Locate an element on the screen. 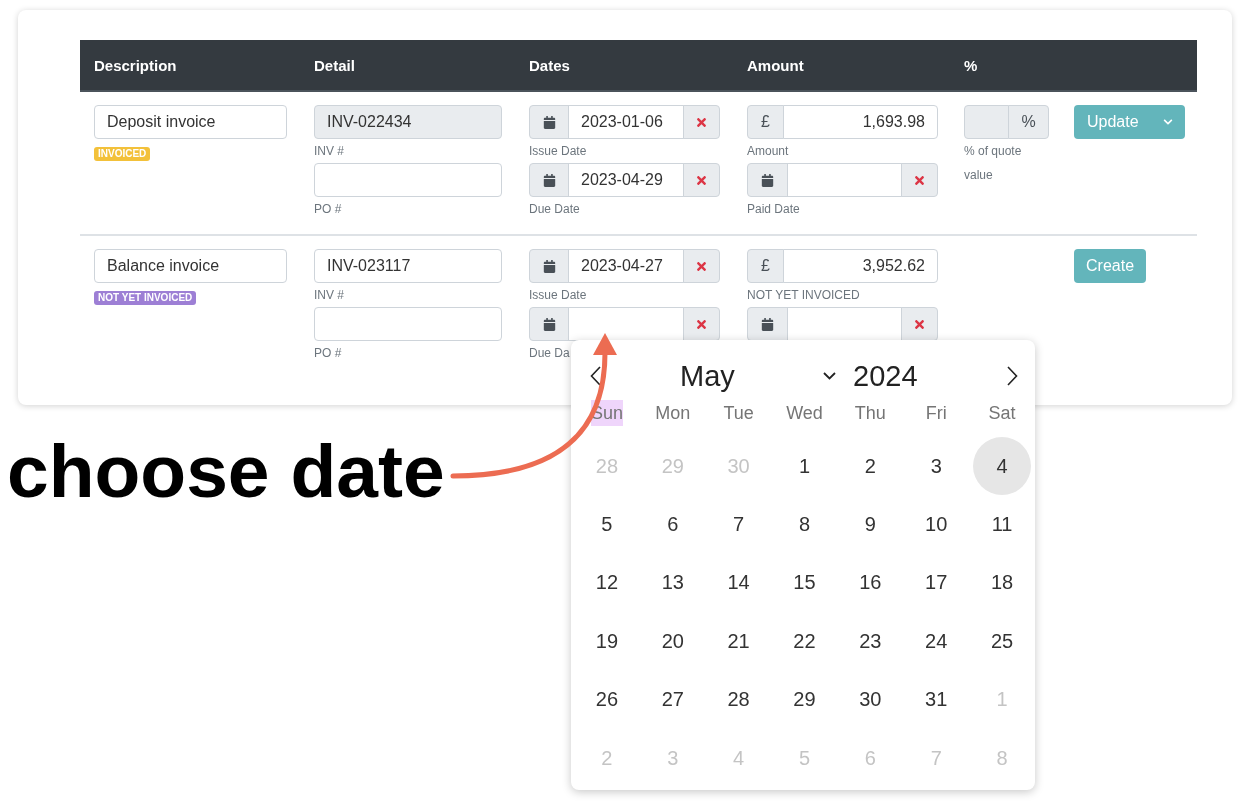 Image resolution: width=1245 pixels, height=807 pixels. field-label: Paid Date is located at coordinates (773, 209).